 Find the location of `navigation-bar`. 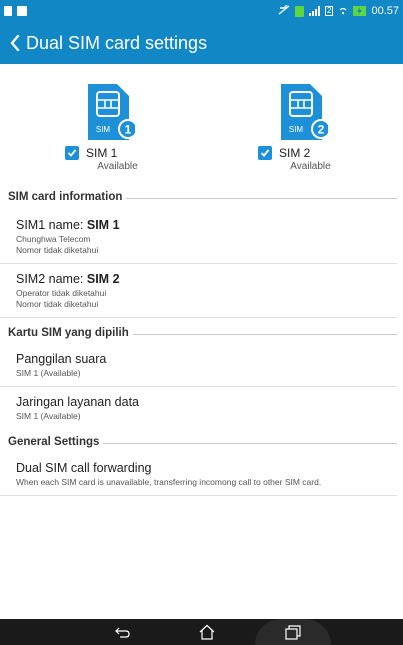

navigation-bar is located at coordinates (201, 632).